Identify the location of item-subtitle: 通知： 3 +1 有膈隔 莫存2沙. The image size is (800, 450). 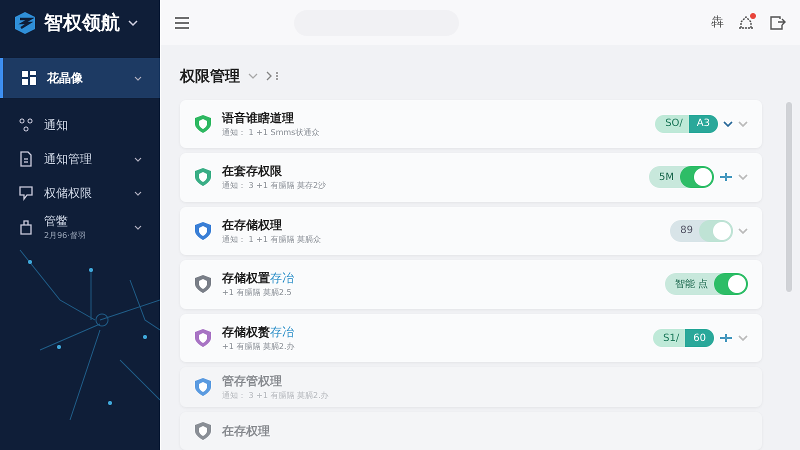
(274, 186).